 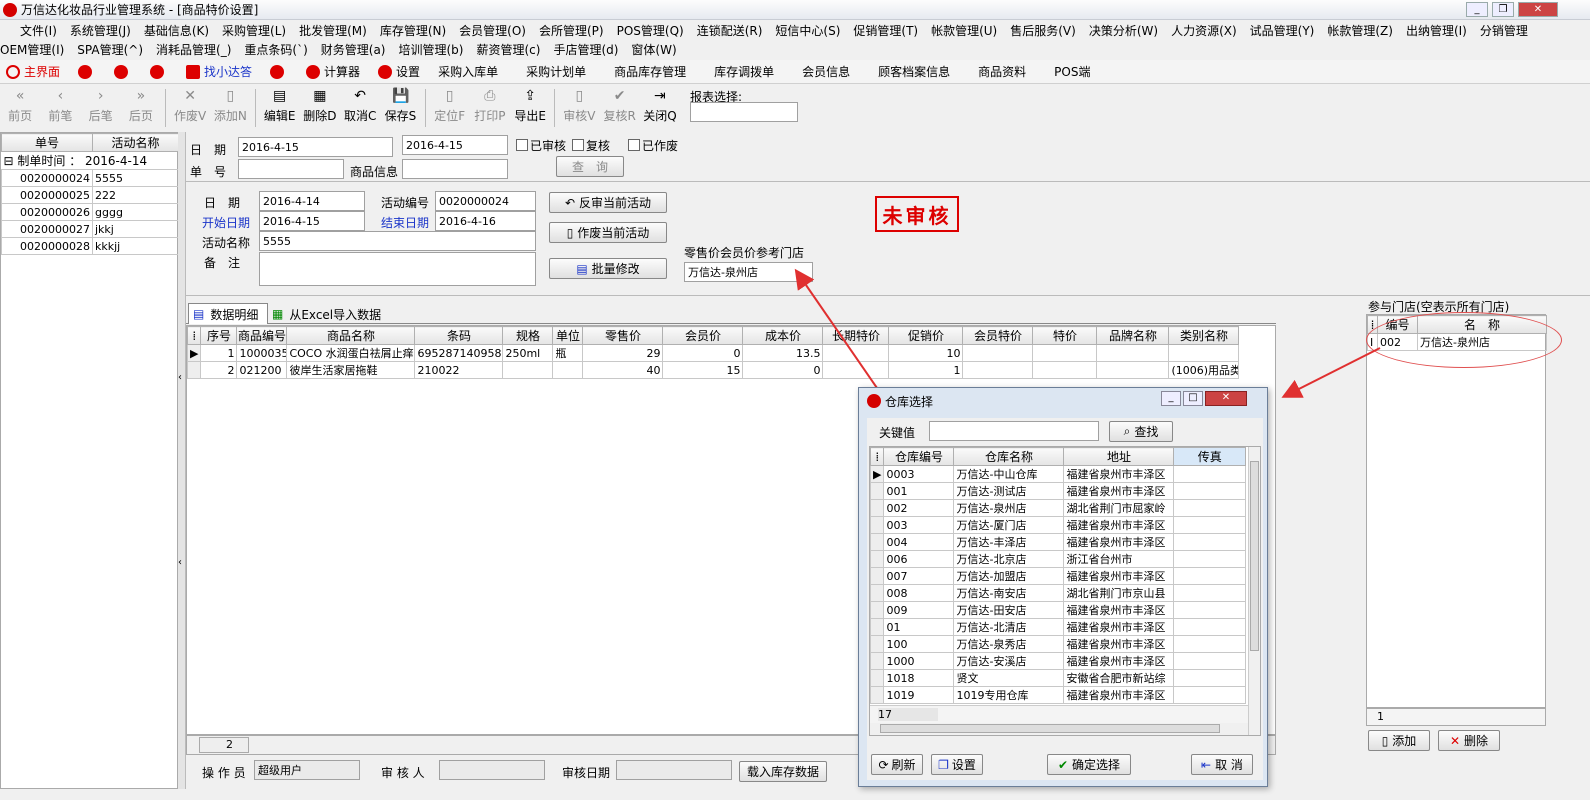 What do you see at coordinates (897, 764) in the screenshot?
I see `refresh-button: ⟳ 刷新` at bounding box center [897, 764].